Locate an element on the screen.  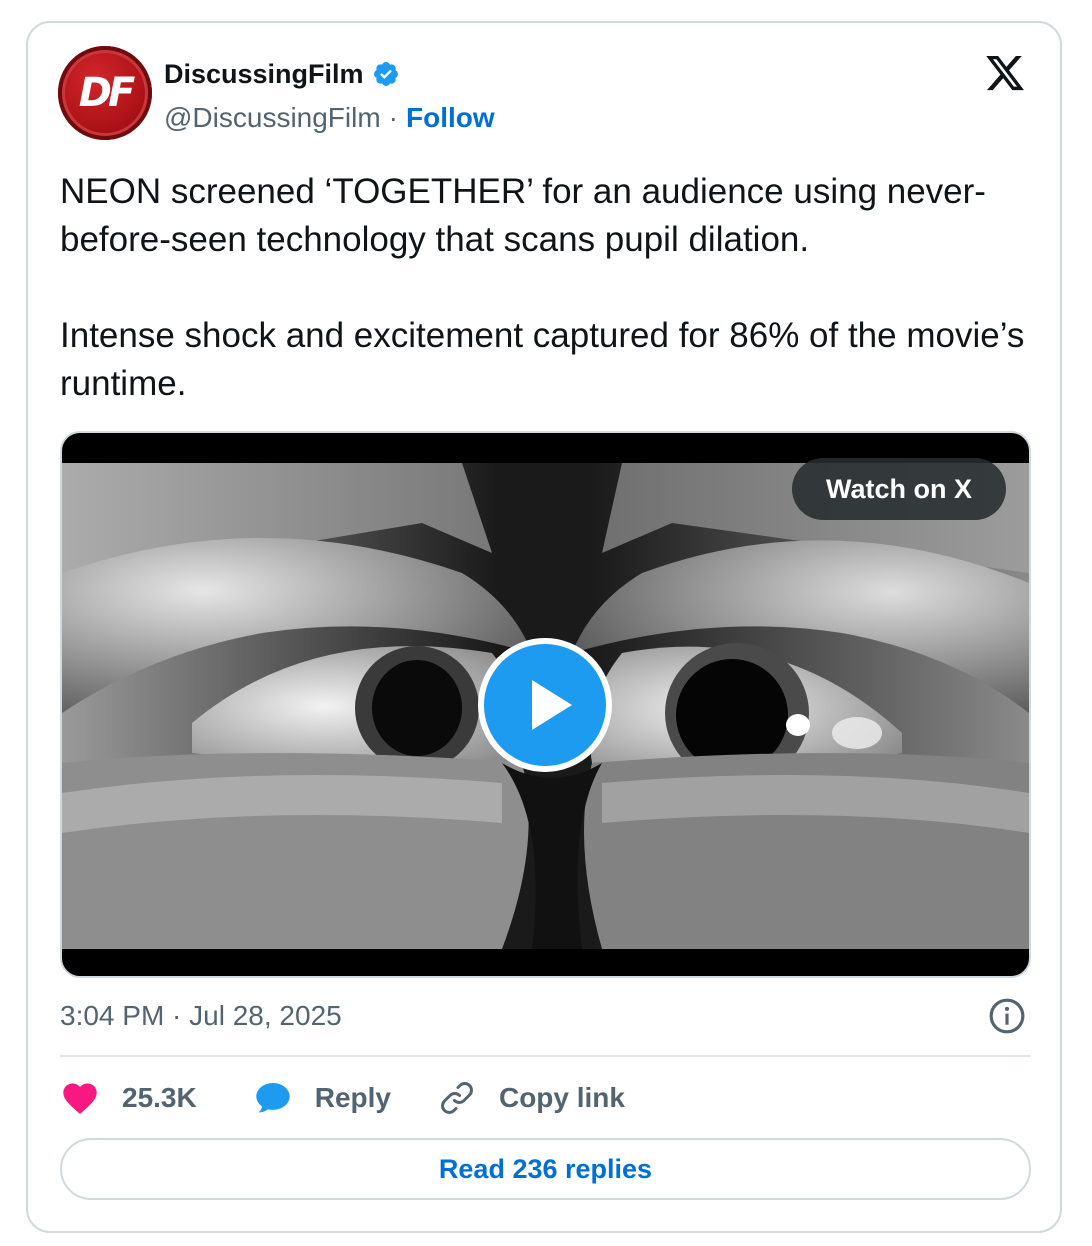
author-name-row: DiscussingFilm is located at coordinates (282, 74).